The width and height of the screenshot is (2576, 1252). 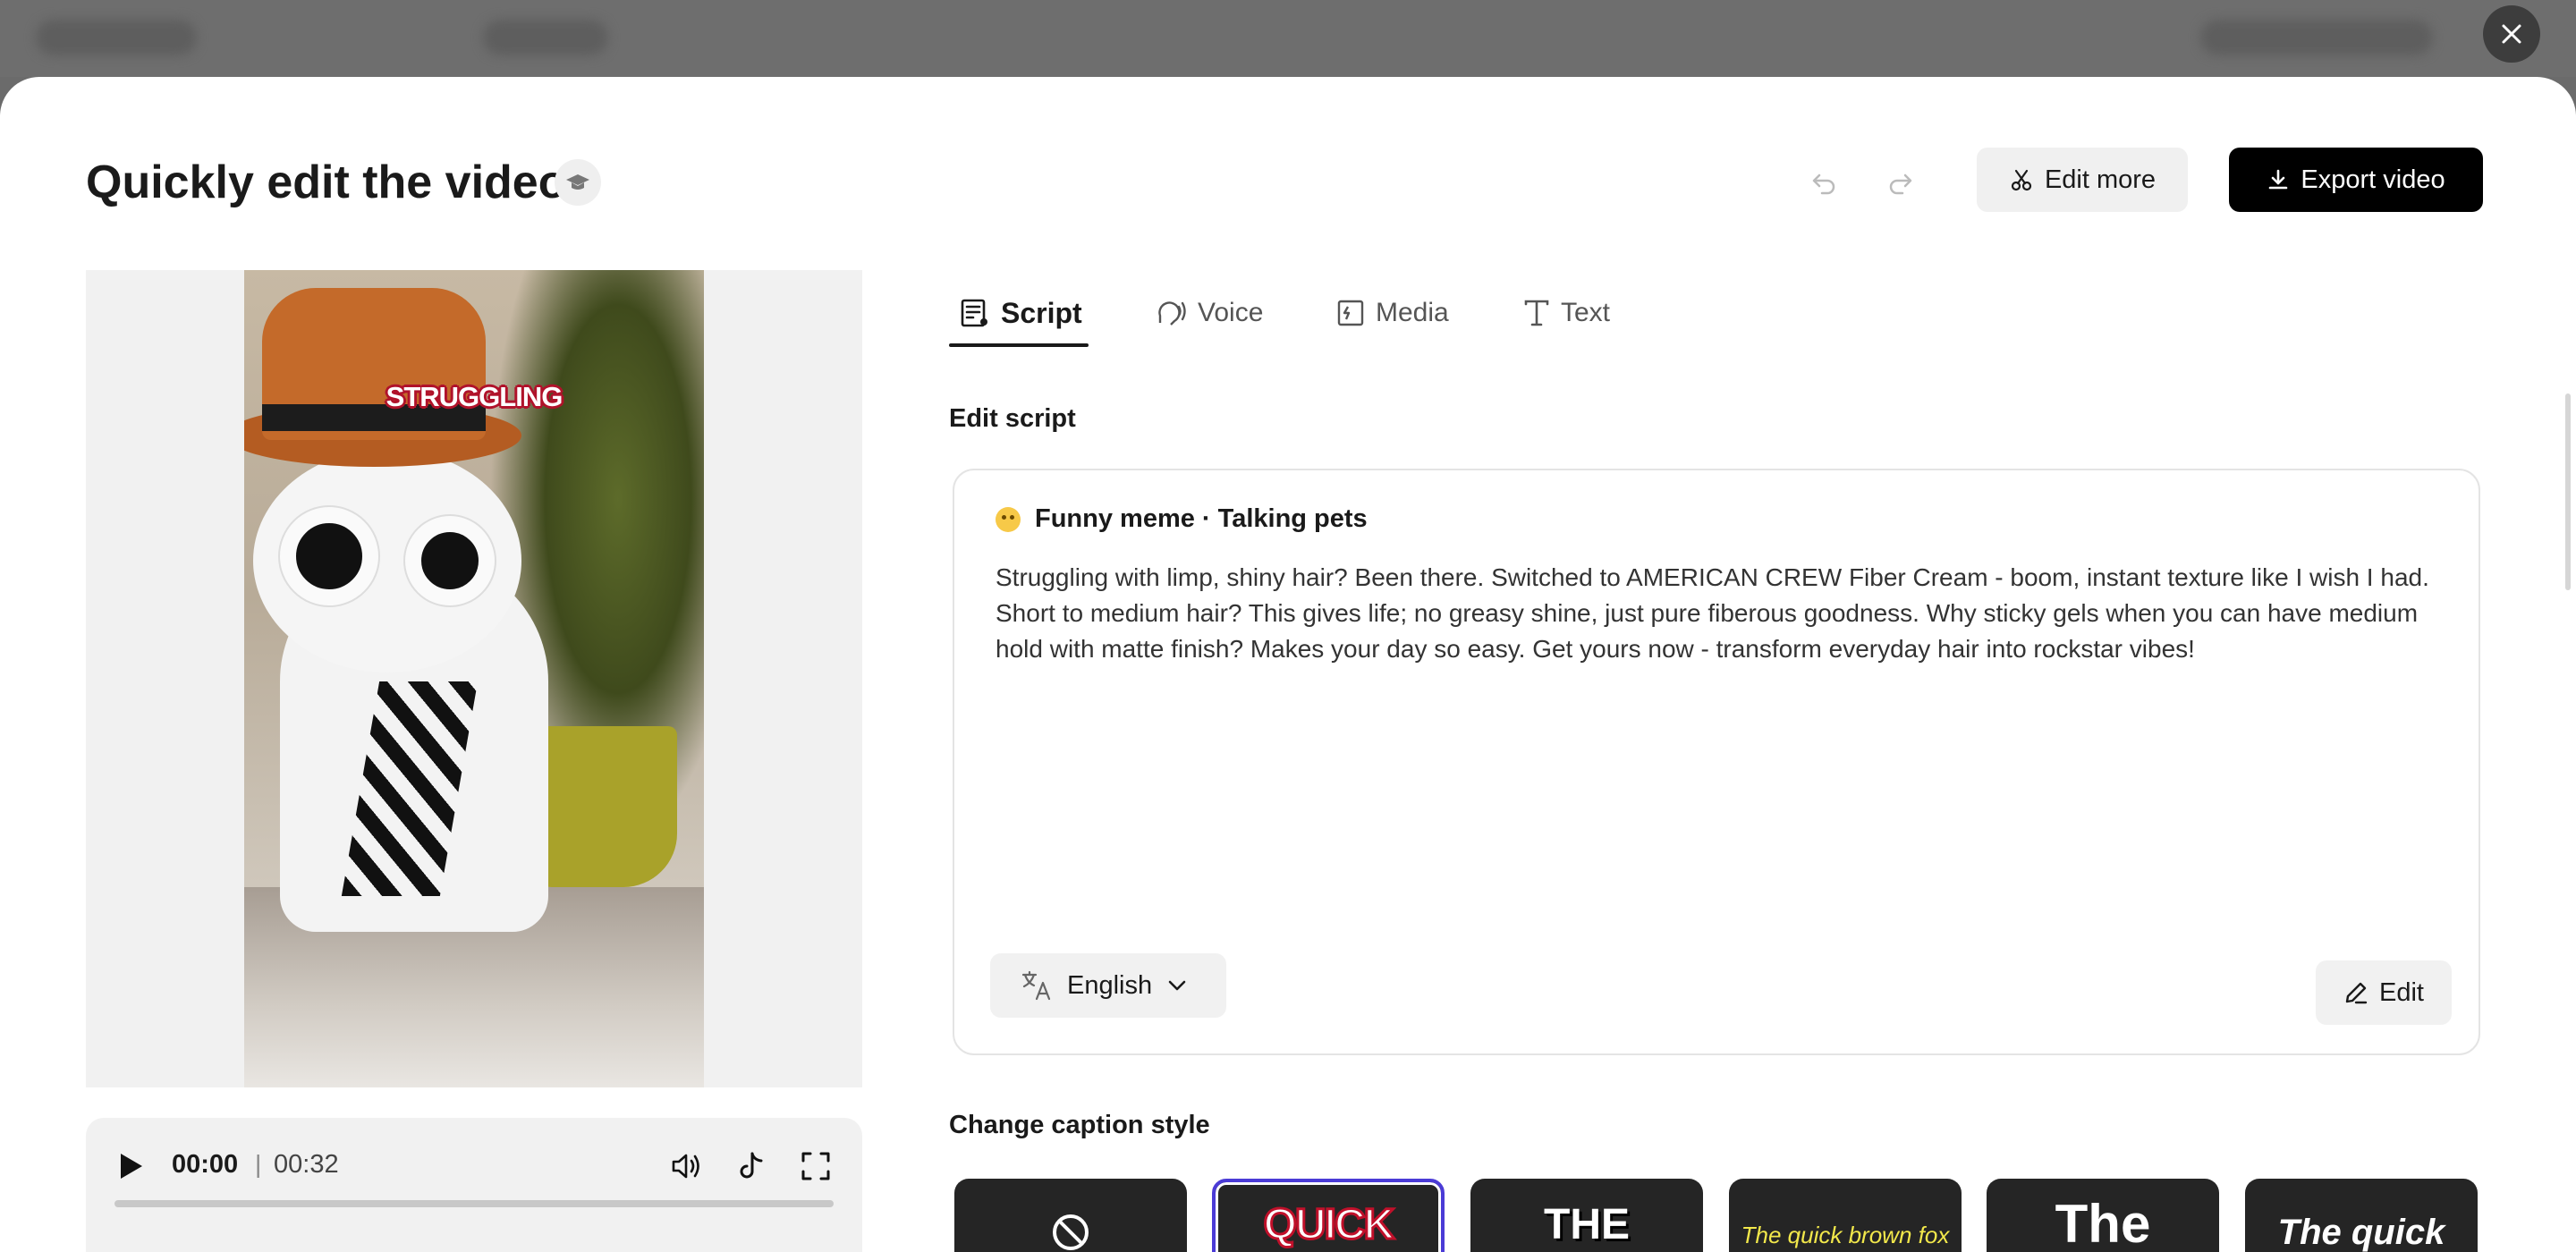 What do you see at coordinates (1536, 313) in the screenshot?
I see `text-icon` at bounding box center [1536, 313].